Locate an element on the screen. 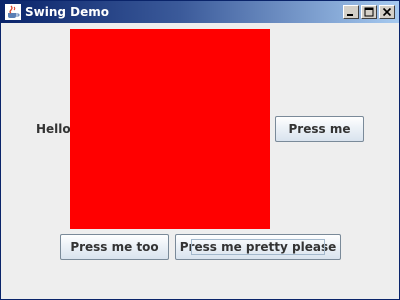  press-me-button: Press me is located at coordinates (319, 129).